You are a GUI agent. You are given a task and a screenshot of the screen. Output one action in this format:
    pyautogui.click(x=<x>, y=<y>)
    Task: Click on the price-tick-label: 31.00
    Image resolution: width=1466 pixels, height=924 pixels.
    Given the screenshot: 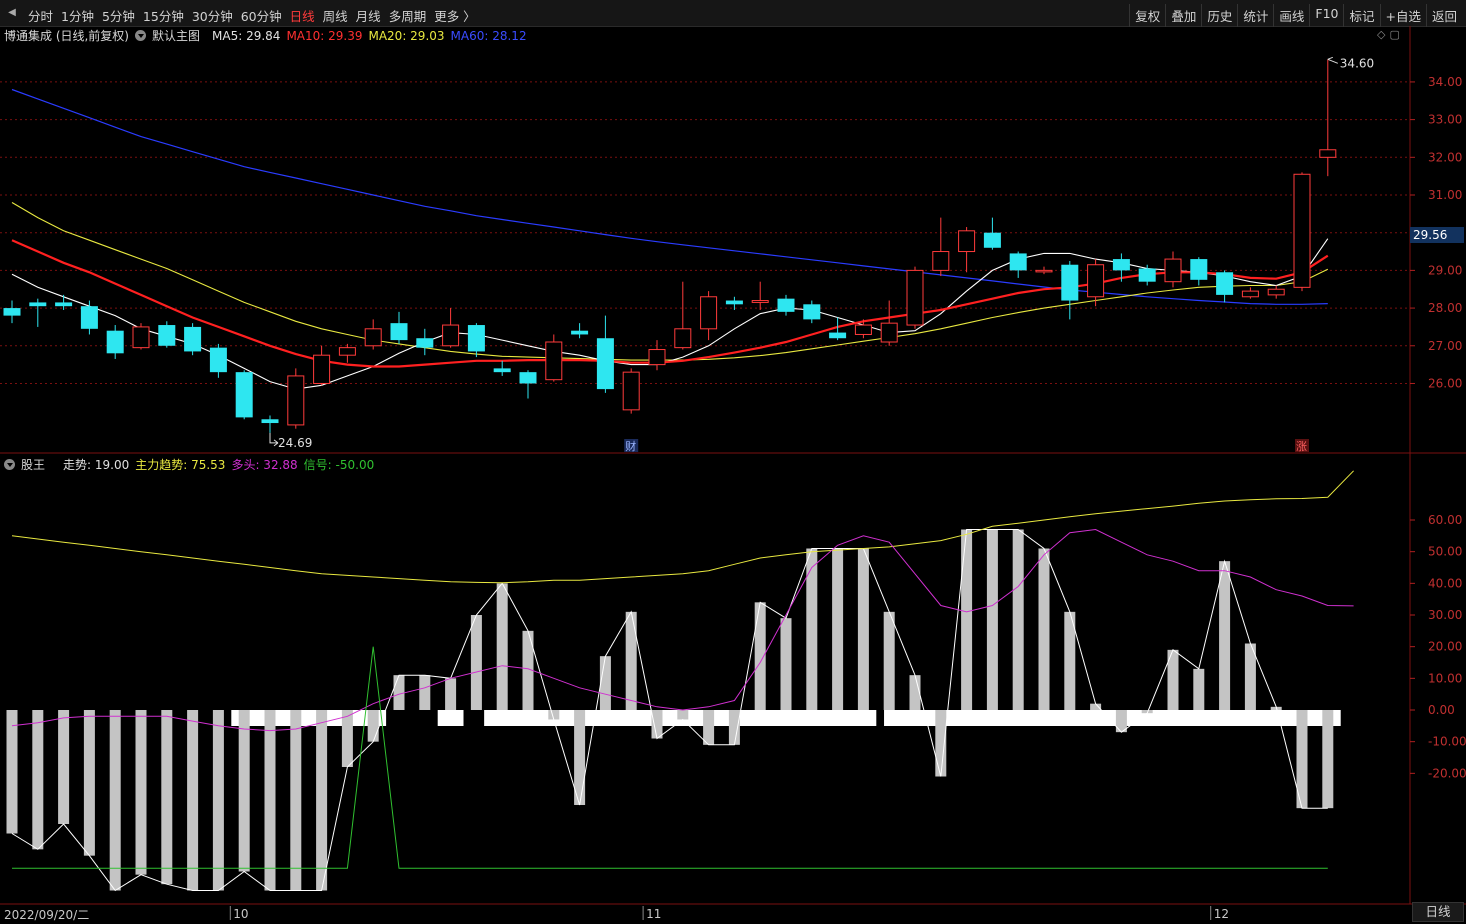 What is the action you would take?
    pyautogui.click(x=1445, y=195)
    